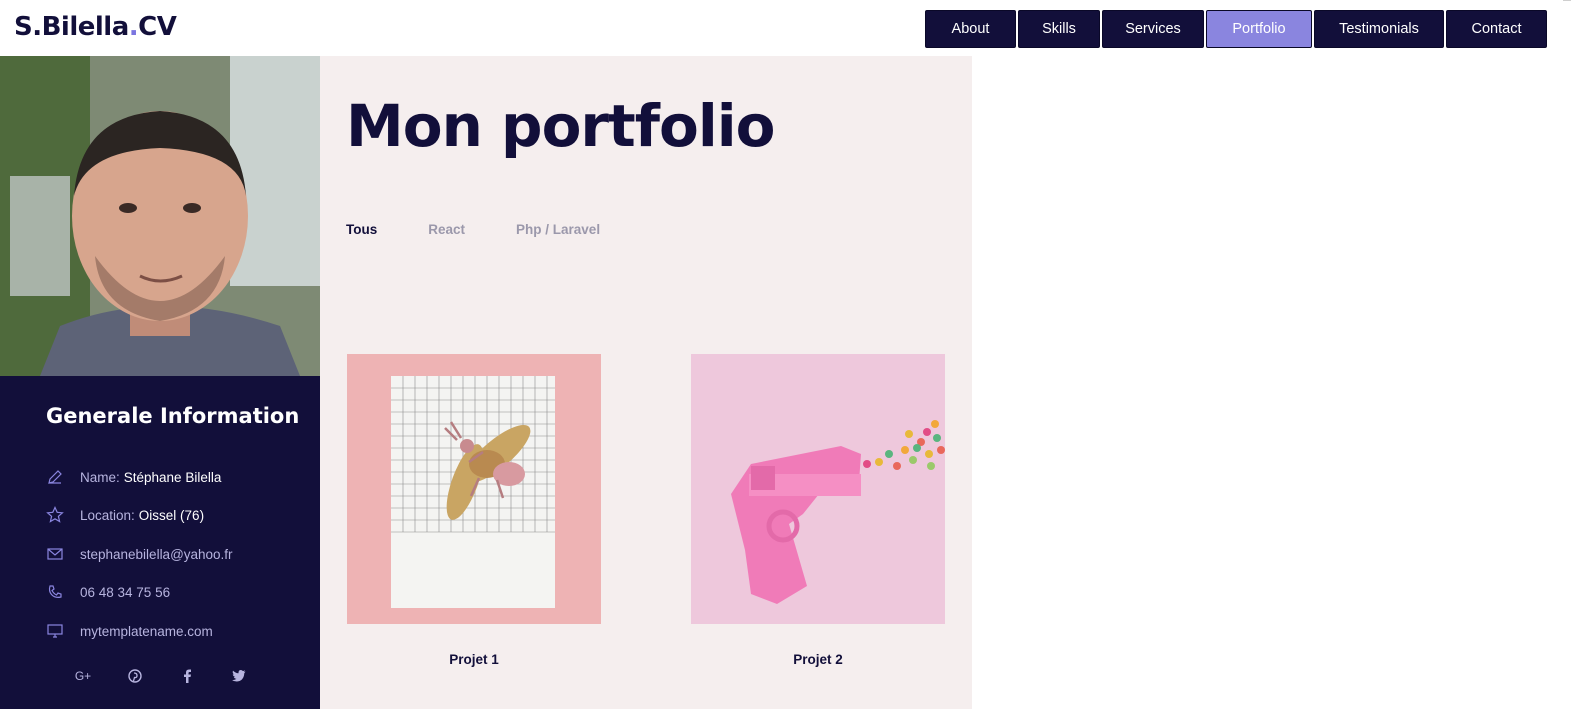 The image size is (1571, 709). Describe the element at coordinates (1059, 29) in the screenshot. I see `nav-skills-button: Skills` at that location.